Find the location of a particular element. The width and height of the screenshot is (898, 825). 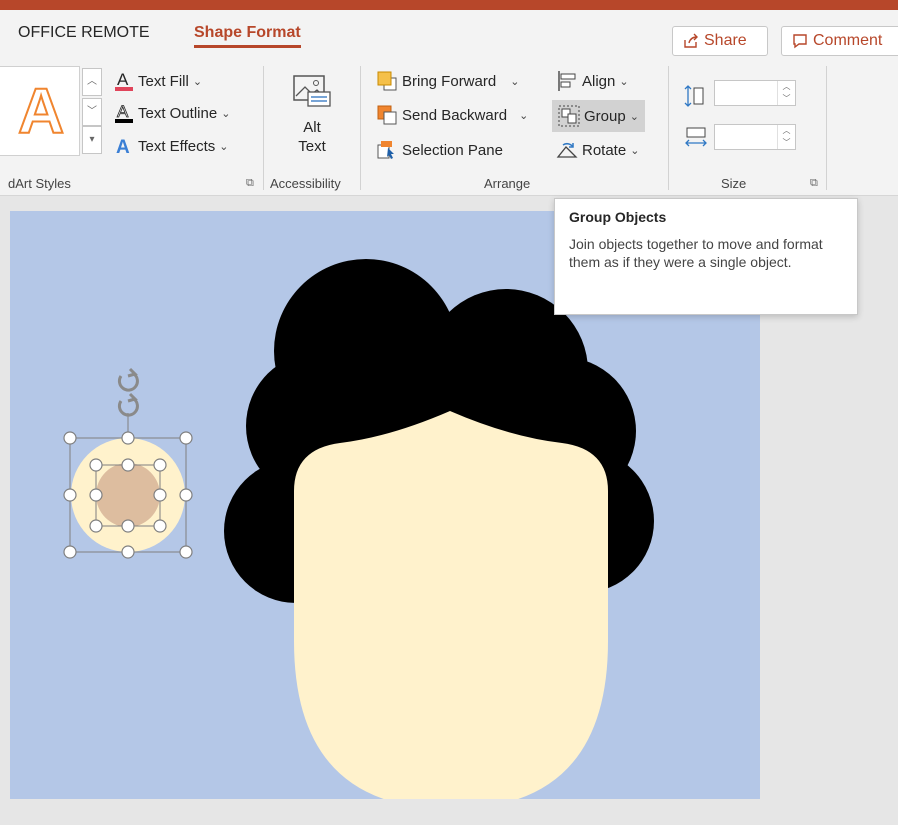

text-fill-icon: A is located at coordinates (124, 80).